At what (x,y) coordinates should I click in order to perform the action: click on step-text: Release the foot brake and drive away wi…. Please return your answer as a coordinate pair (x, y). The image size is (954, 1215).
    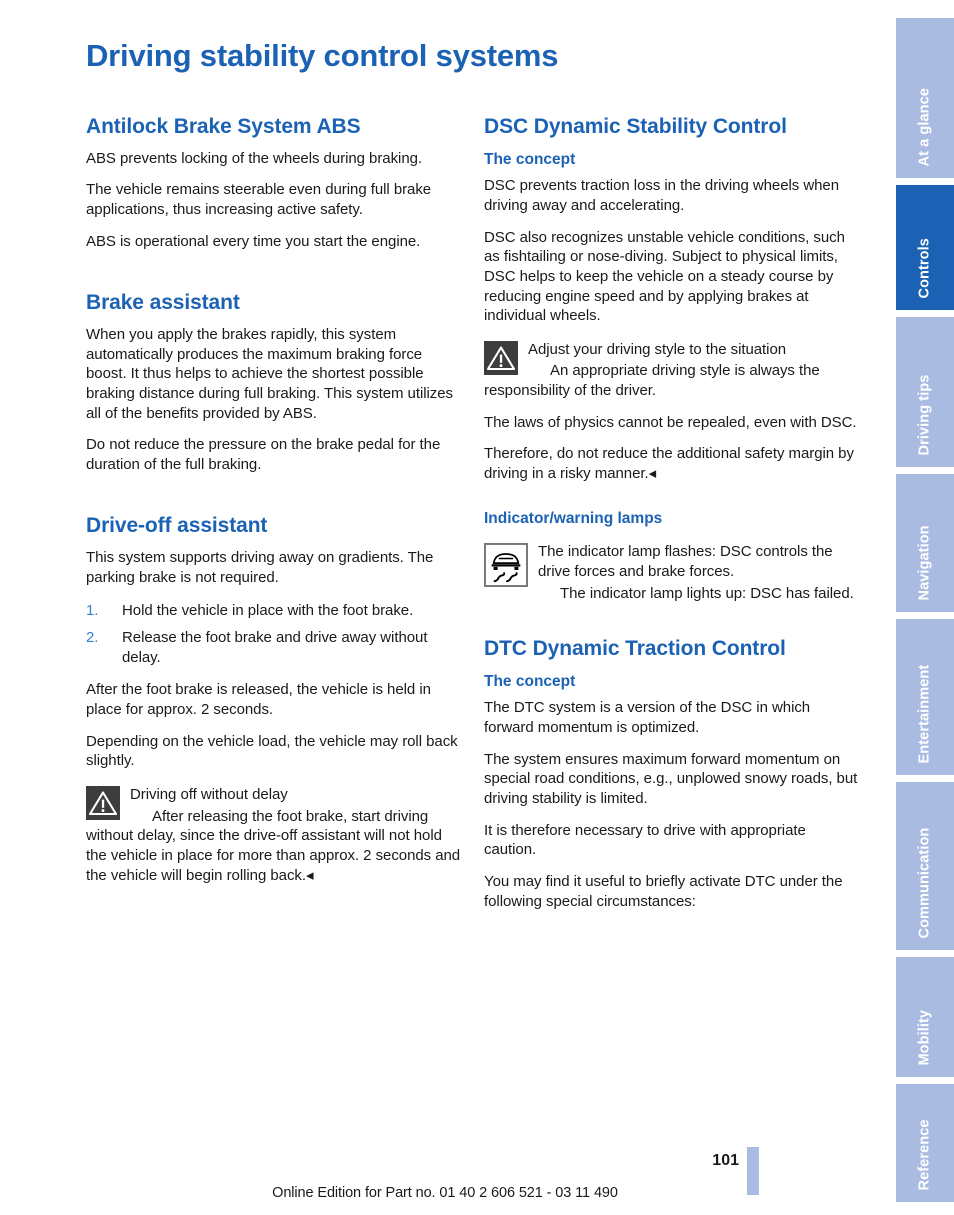
    Looking at the image, I should click on (275, 647).